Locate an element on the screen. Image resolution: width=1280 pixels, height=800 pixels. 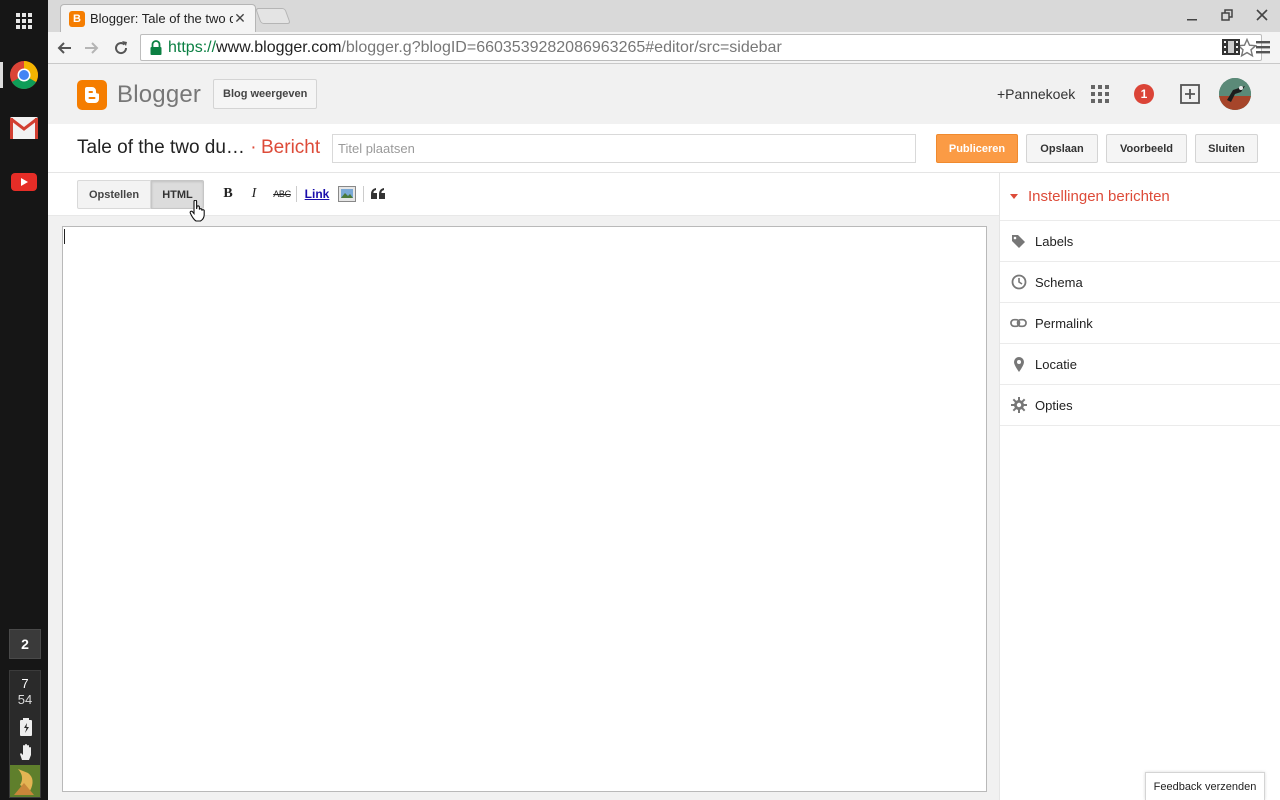
location-pin-icon is located at coordinates (1018, 364).